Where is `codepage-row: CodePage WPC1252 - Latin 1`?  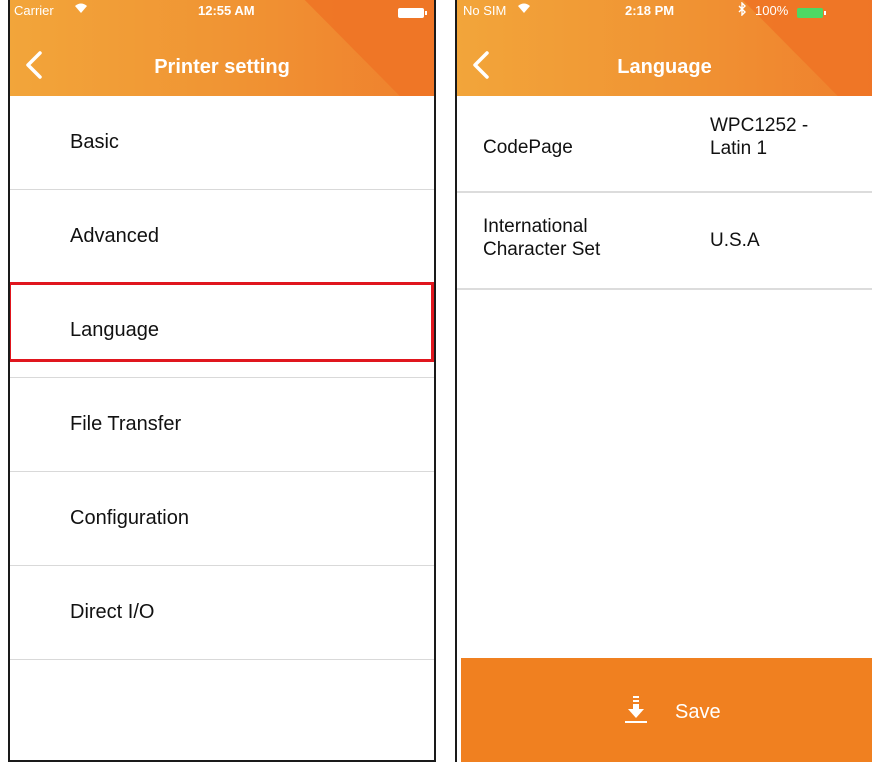 codepage-row: CodePage WPC1252 - Latin 1 is located at coordinates (664, 144).